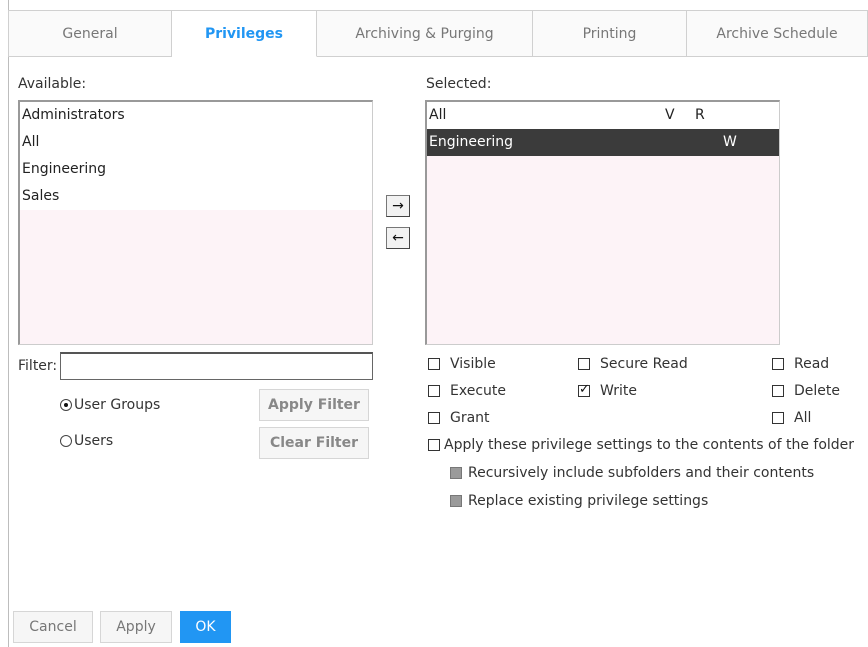 The image size is (868, 647). What do you see at coordinates (610, 33) in the screenshot?
I see `tab-printing: Printing` at bounding box center [610, 33].